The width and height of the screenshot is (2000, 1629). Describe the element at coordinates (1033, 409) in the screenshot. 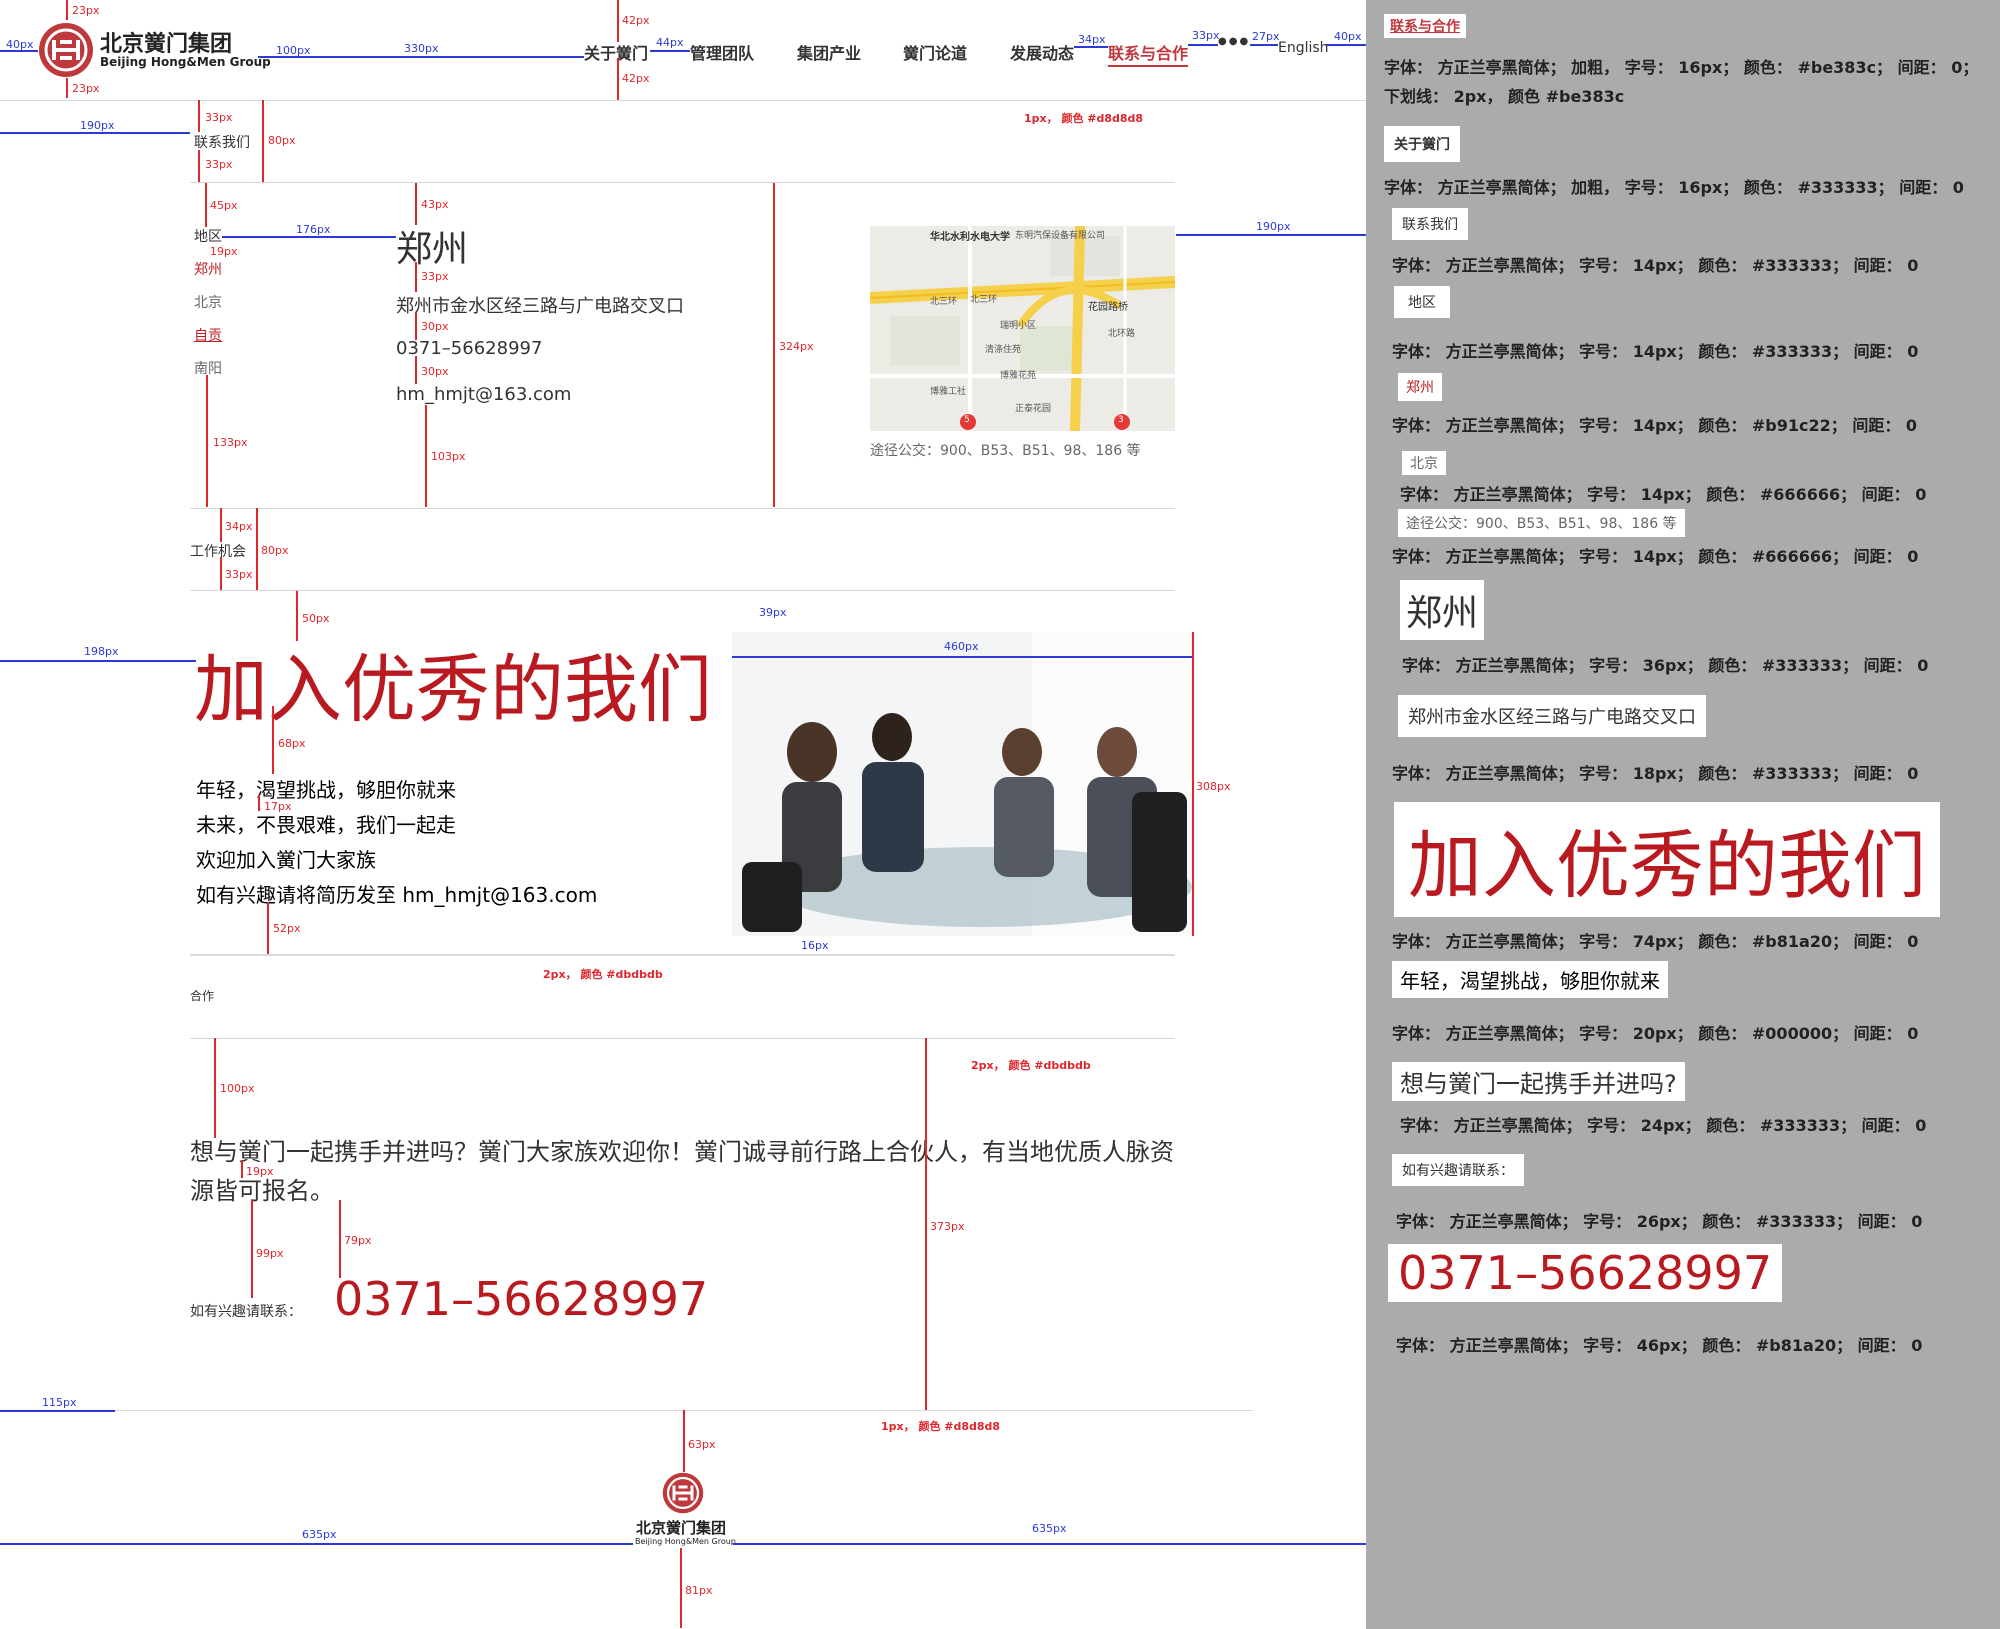

I see `map-label: 正泰花园` at that location.